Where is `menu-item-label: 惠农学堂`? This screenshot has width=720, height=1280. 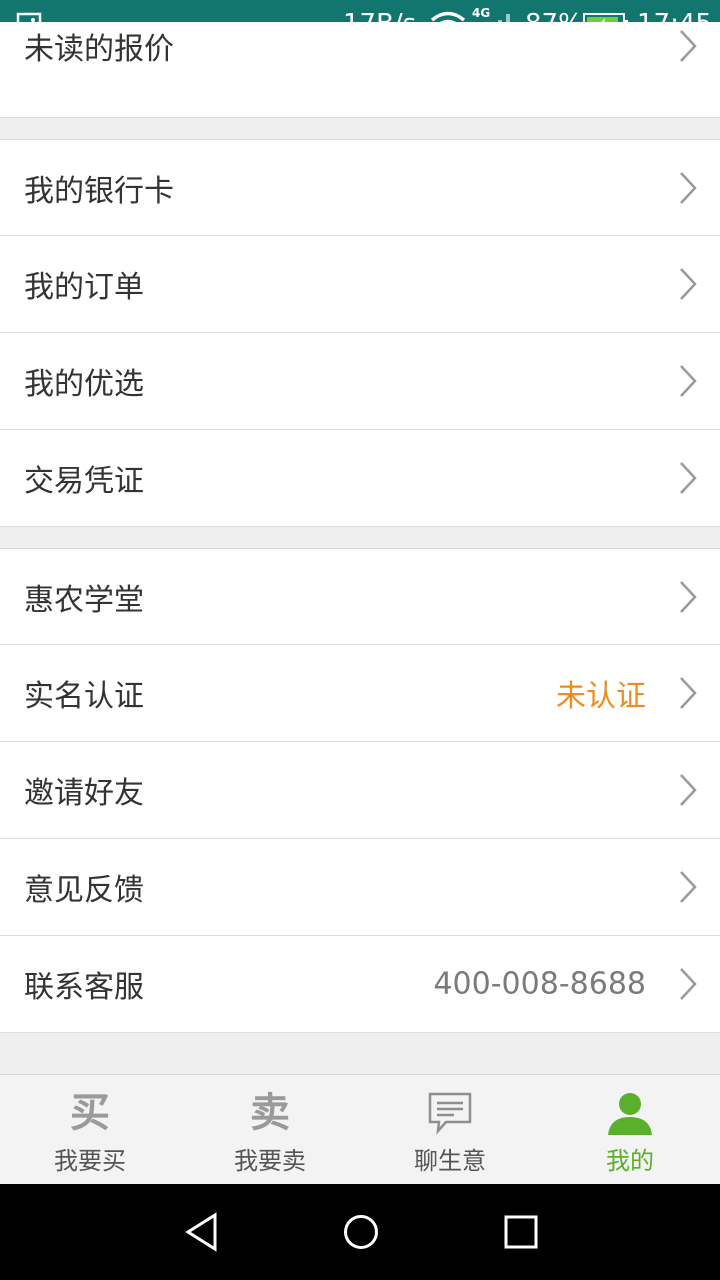 menu-item-label: 惠农学堂 is located at coordinates (84, 600).